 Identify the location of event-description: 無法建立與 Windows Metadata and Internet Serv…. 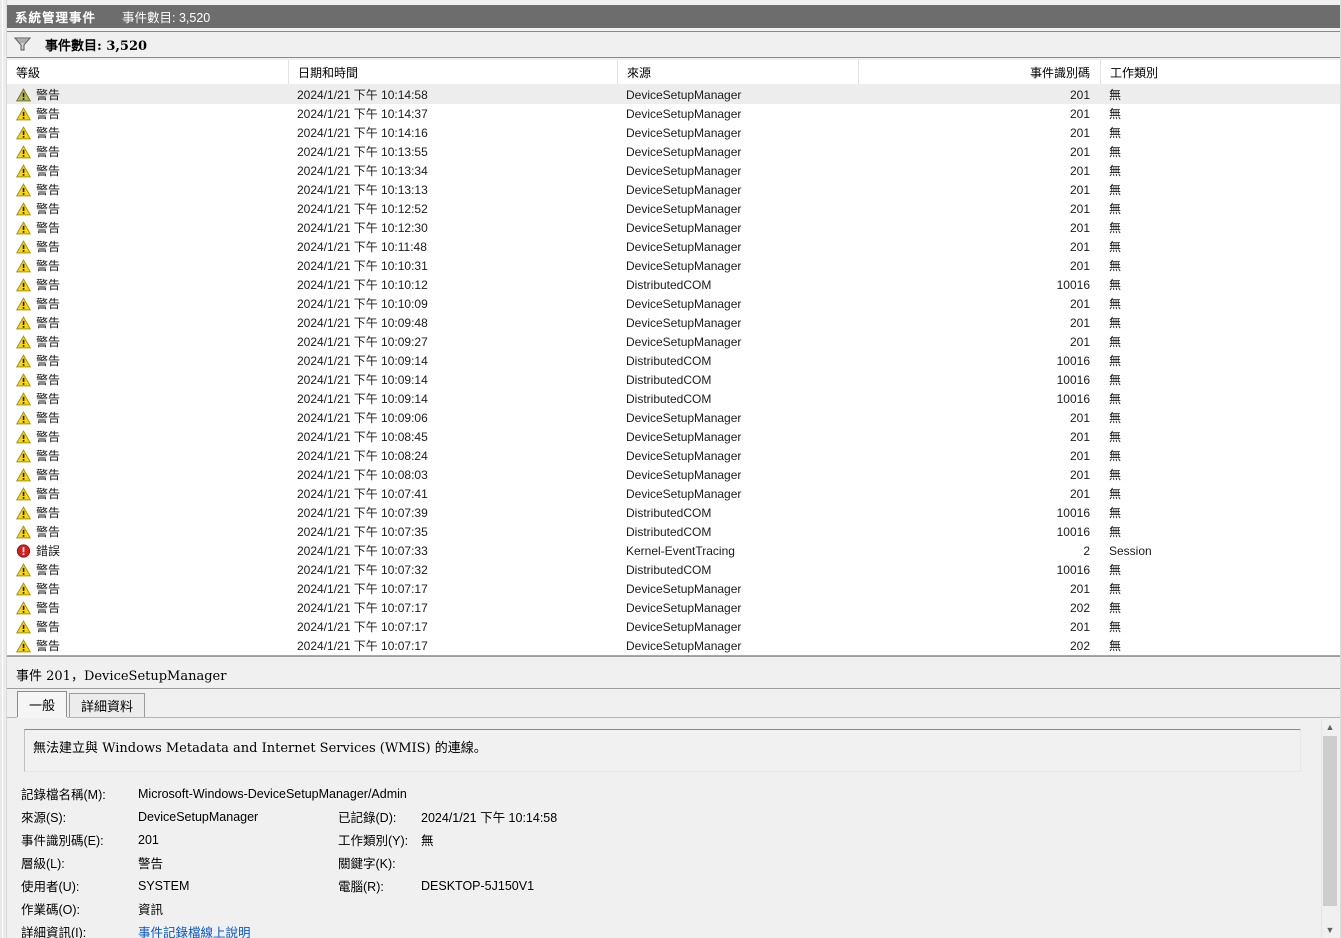
(260, 748).